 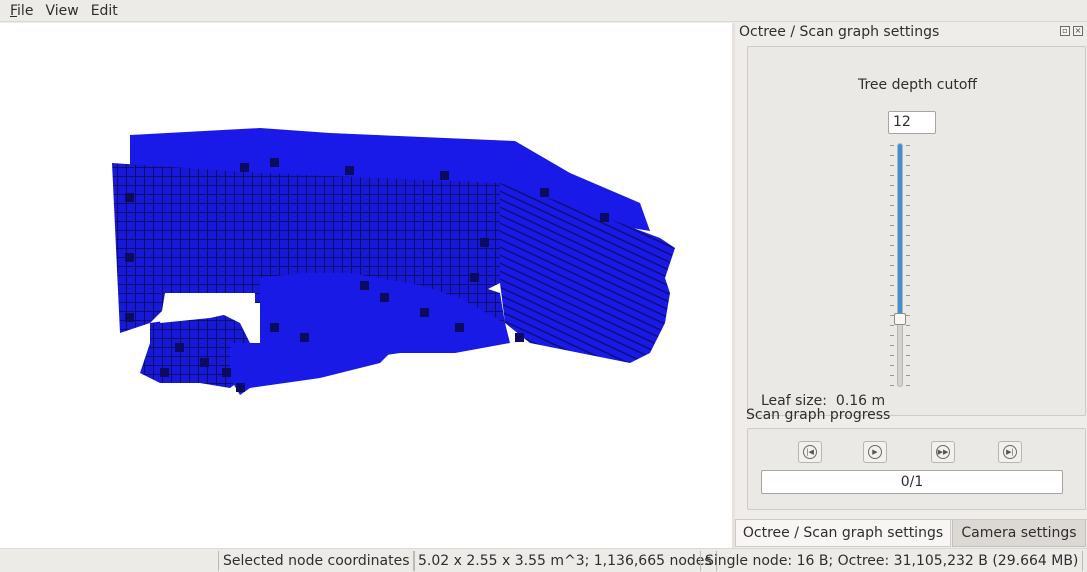 What do you see at coordinates (543, 11) in the screenshot?
I see `menubar: File View Edit` at bounding box center [543, 11].